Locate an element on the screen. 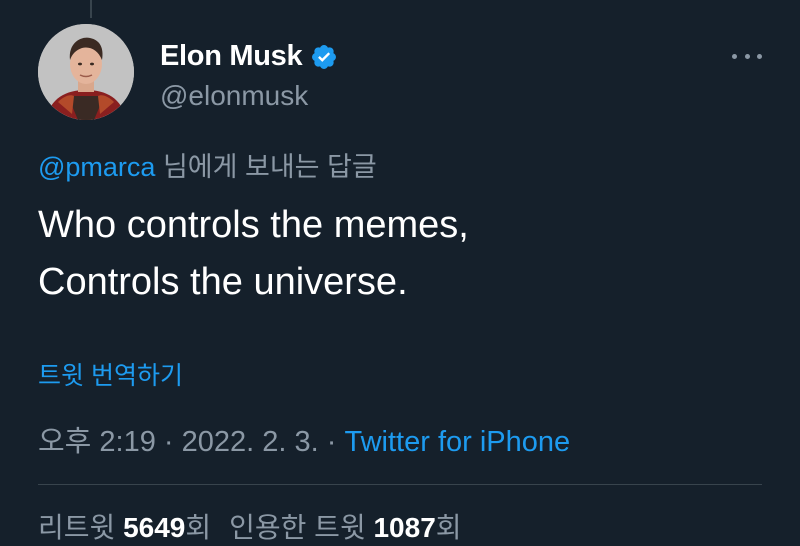  retweets-stat: 리트윗 5649회 is located at coordinates (124, 527).